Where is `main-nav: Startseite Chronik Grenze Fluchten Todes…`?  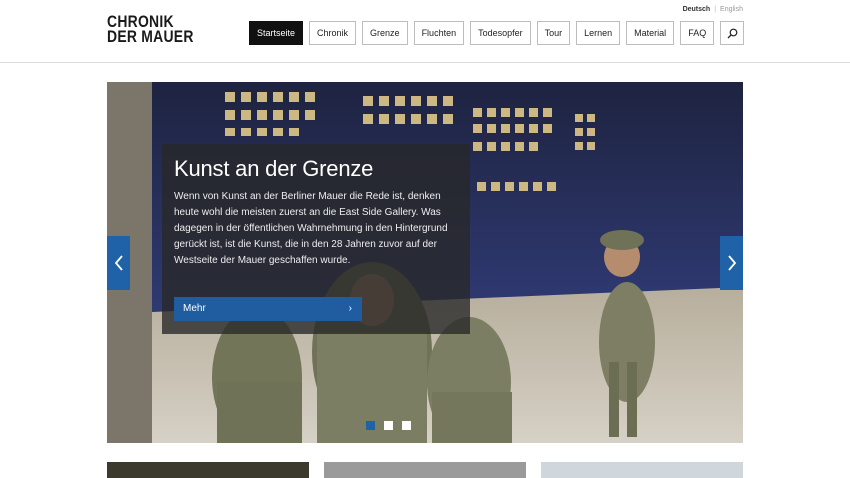
main-nav: Startseite Chronik Grenze Fluchten Todes… is located at coordinates (497, 33).